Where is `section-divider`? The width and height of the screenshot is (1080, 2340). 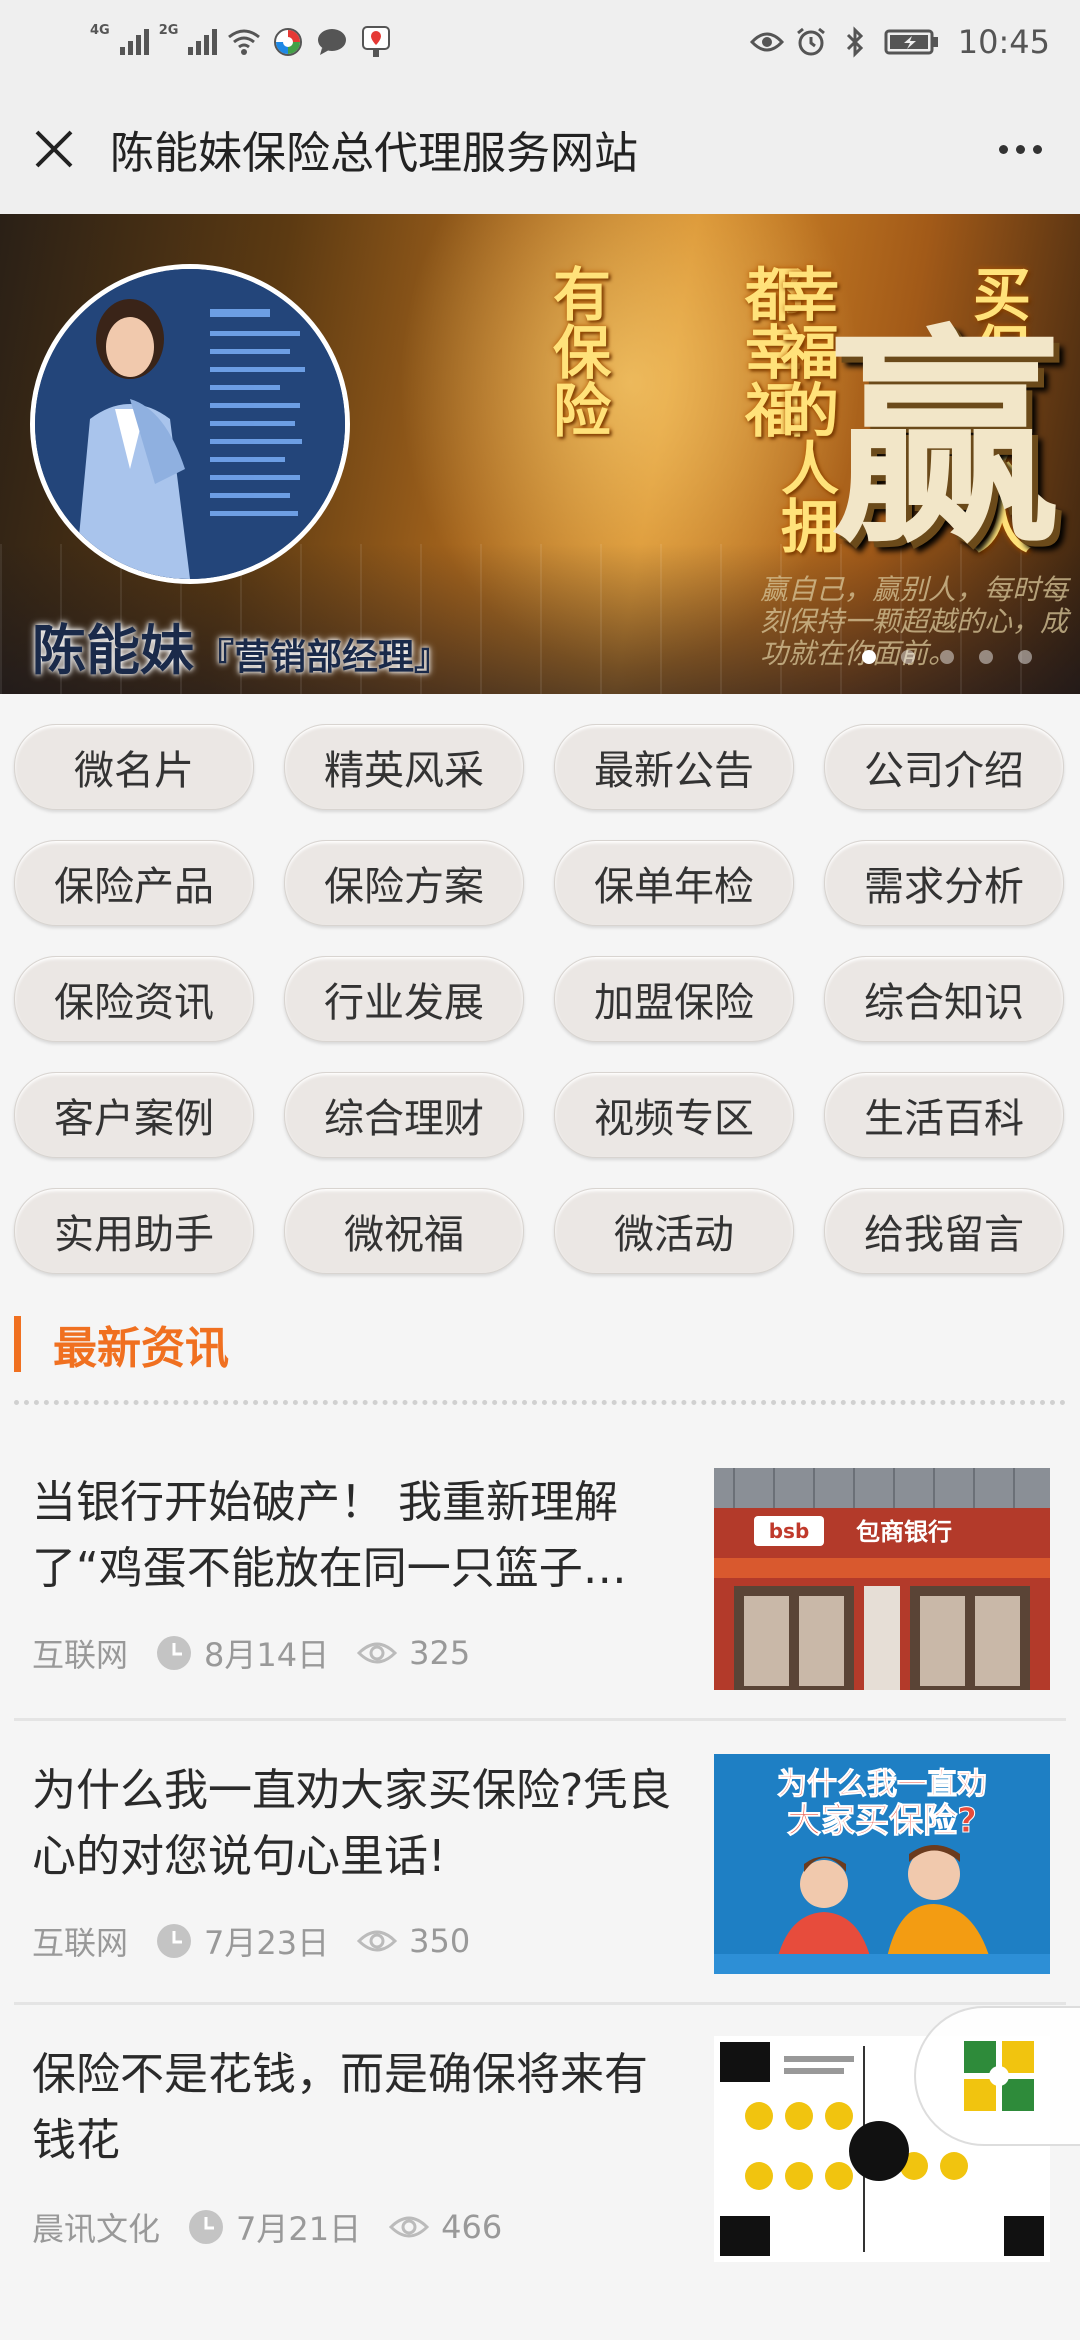 section-divider is located at coordinates (540, 1402).